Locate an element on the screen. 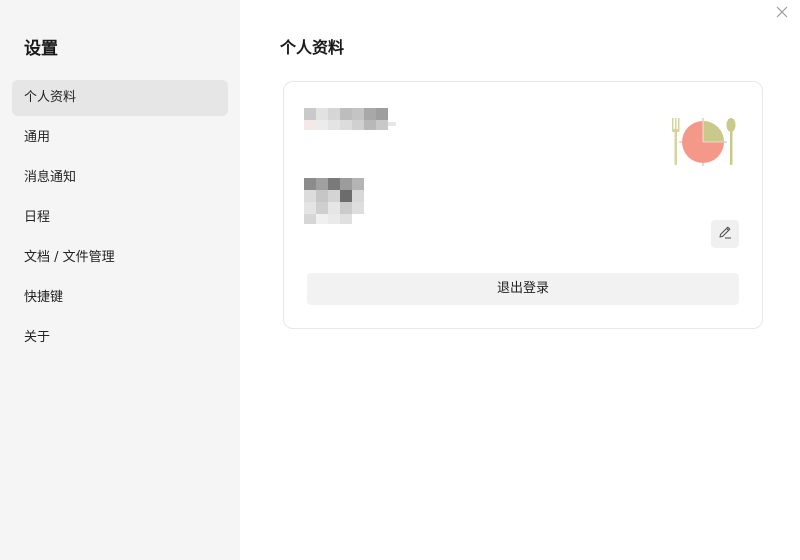 This screenshot has width=800, height=560. sidebar-title: 设置 is located at coordinates (41, 49).